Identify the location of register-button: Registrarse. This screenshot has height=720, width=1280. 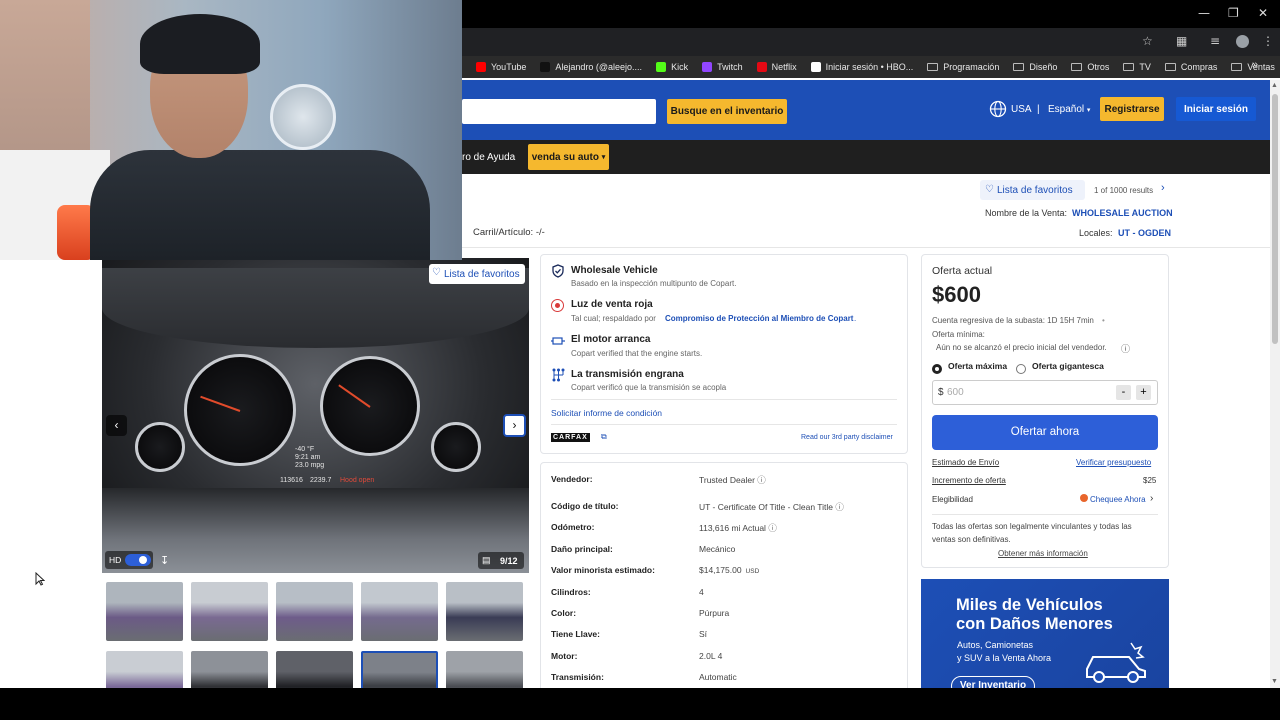
(1132, 109).